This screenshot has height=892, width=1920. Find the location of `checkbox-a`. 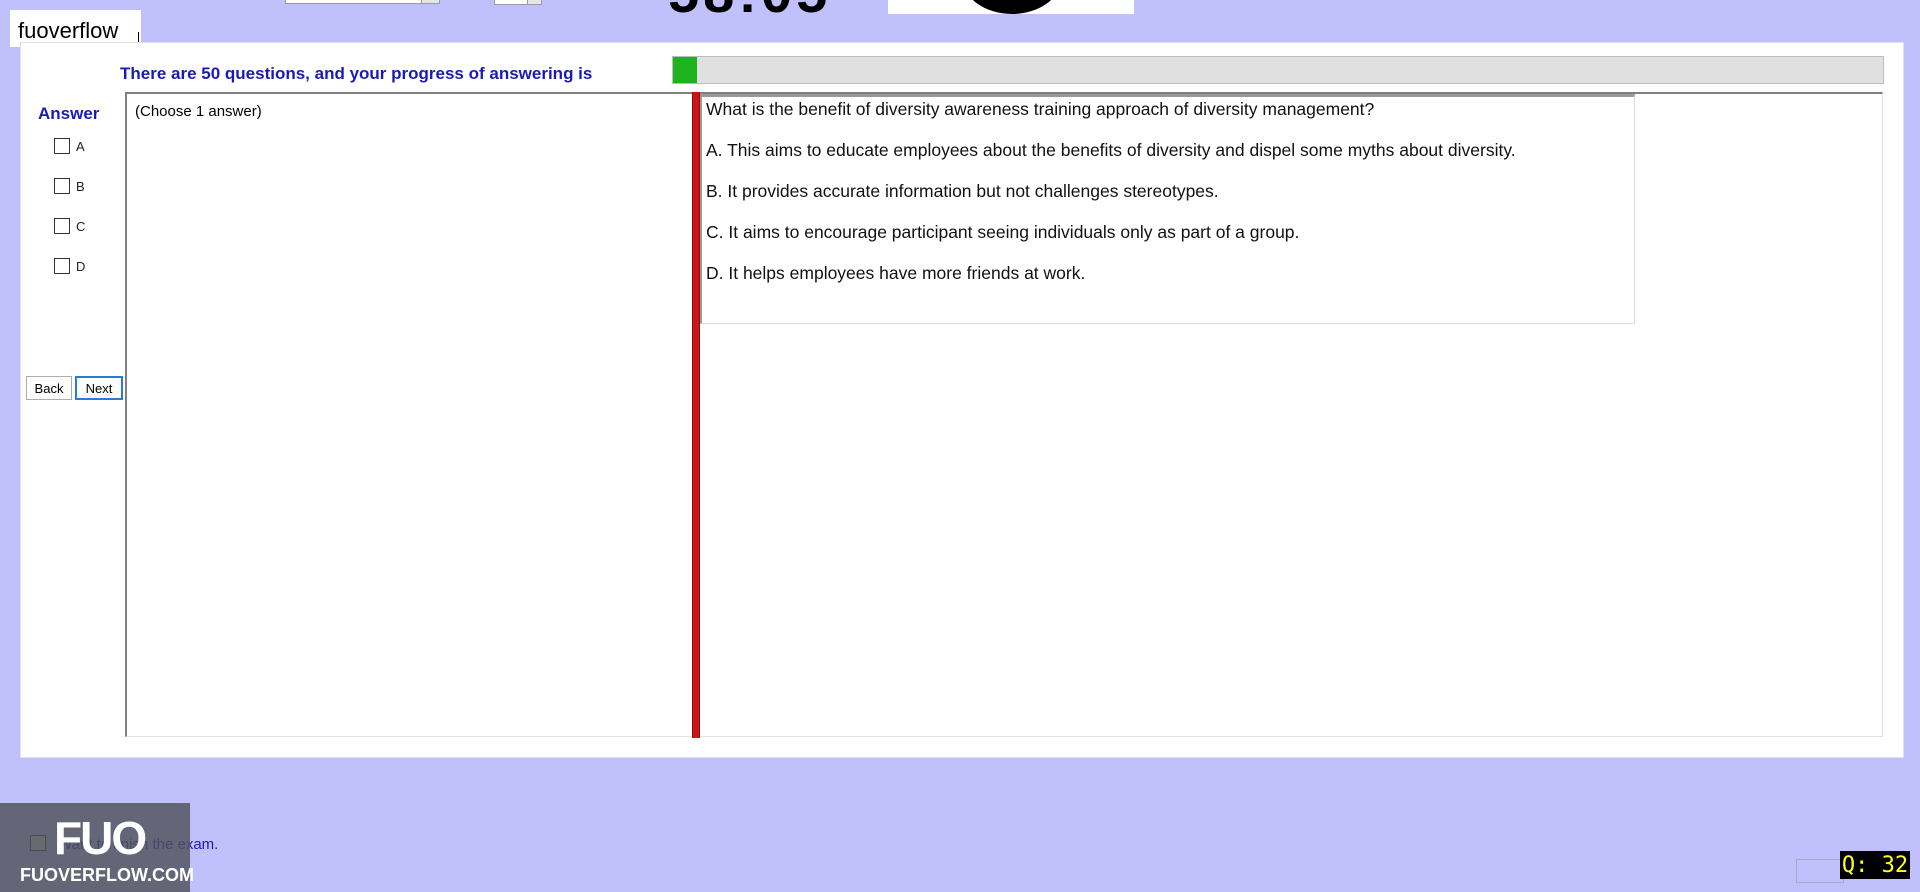

checkbox-a is located at coordinates (62, 146).